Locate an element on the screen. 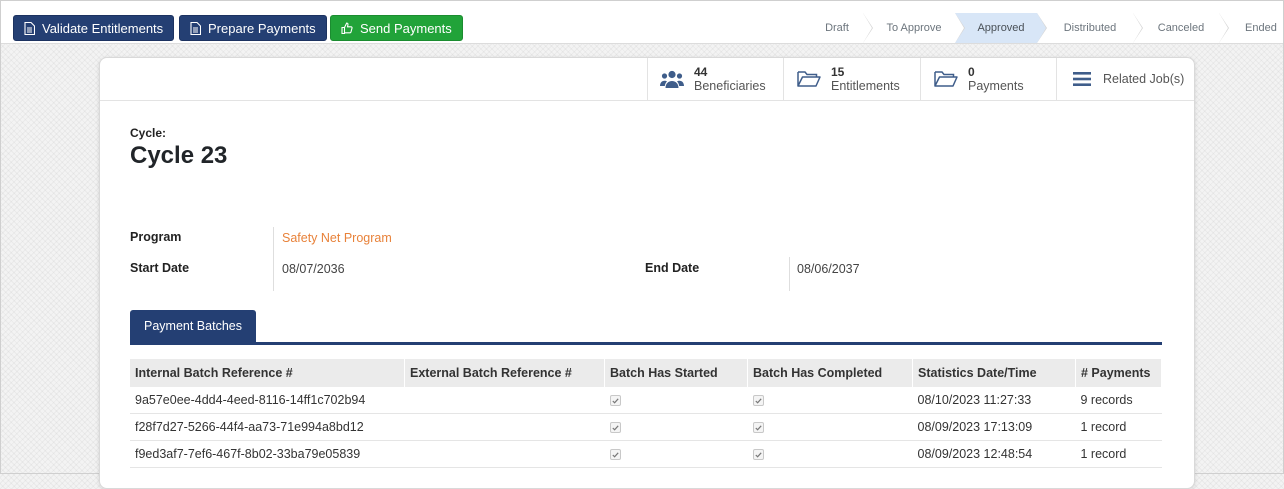 This screenshot has width=1284, height=489. program-link: Safety Net Program is located at coordinates (337, 238).